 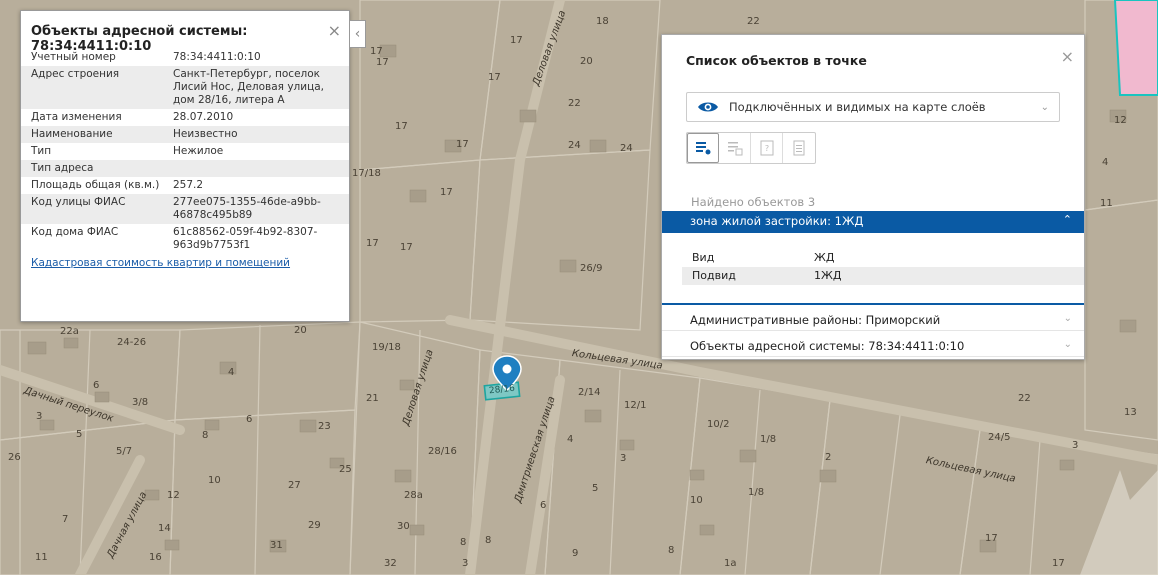 What do you see at coordinates (92, 168) in the screenshot?
I see `attribute-key: Тип адреса` at bounding box center [92, 168].